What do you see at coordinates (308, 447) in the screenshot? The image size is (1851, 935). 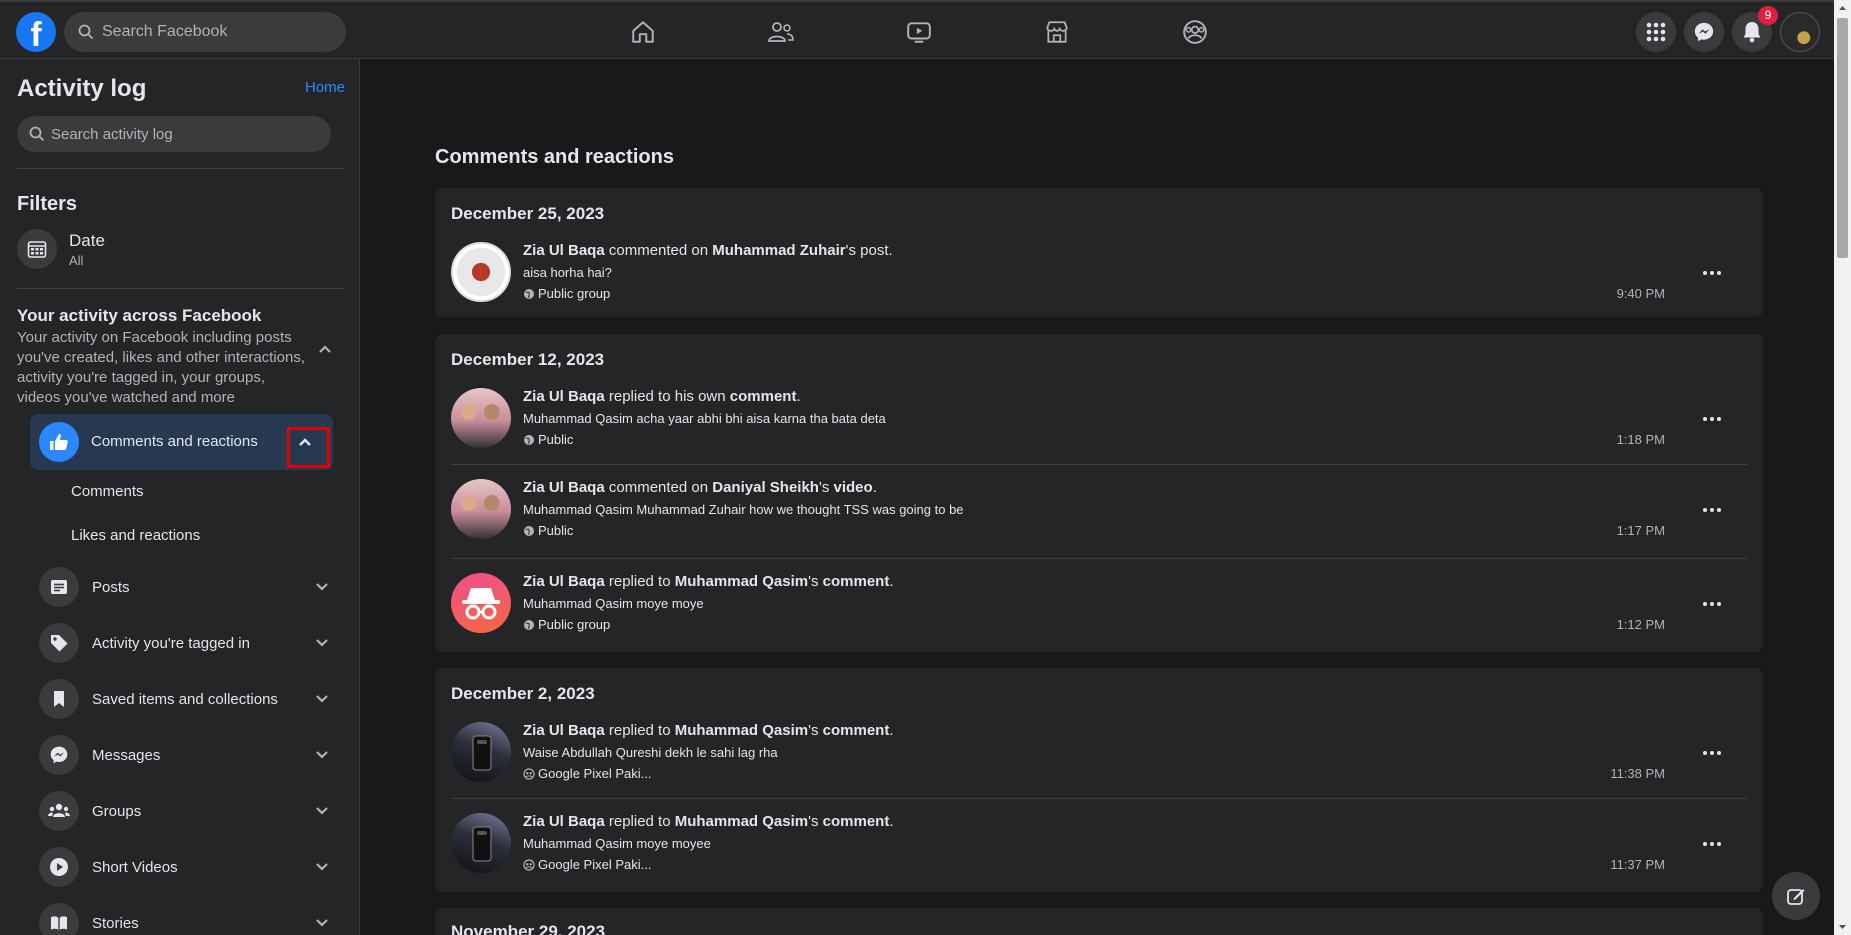 I see `highlight-box` at bounding box center [308, 447].